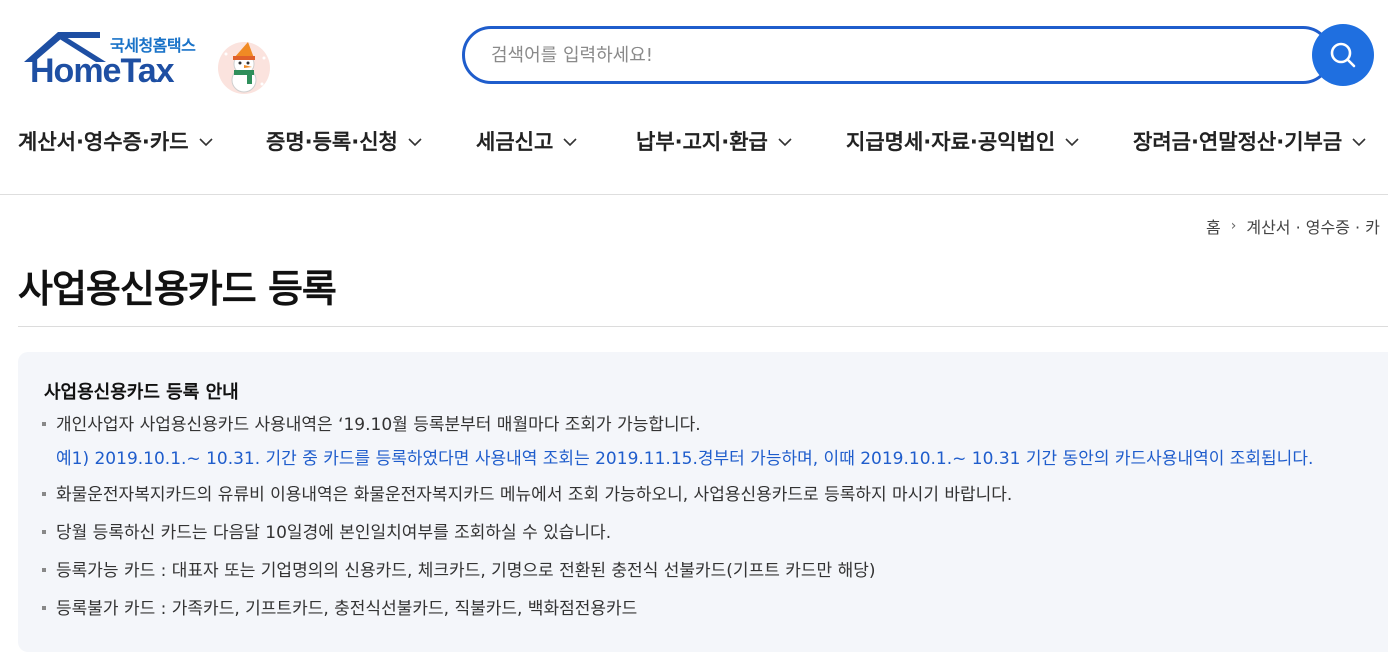  I want to click on search-bar, so click(918, 56).